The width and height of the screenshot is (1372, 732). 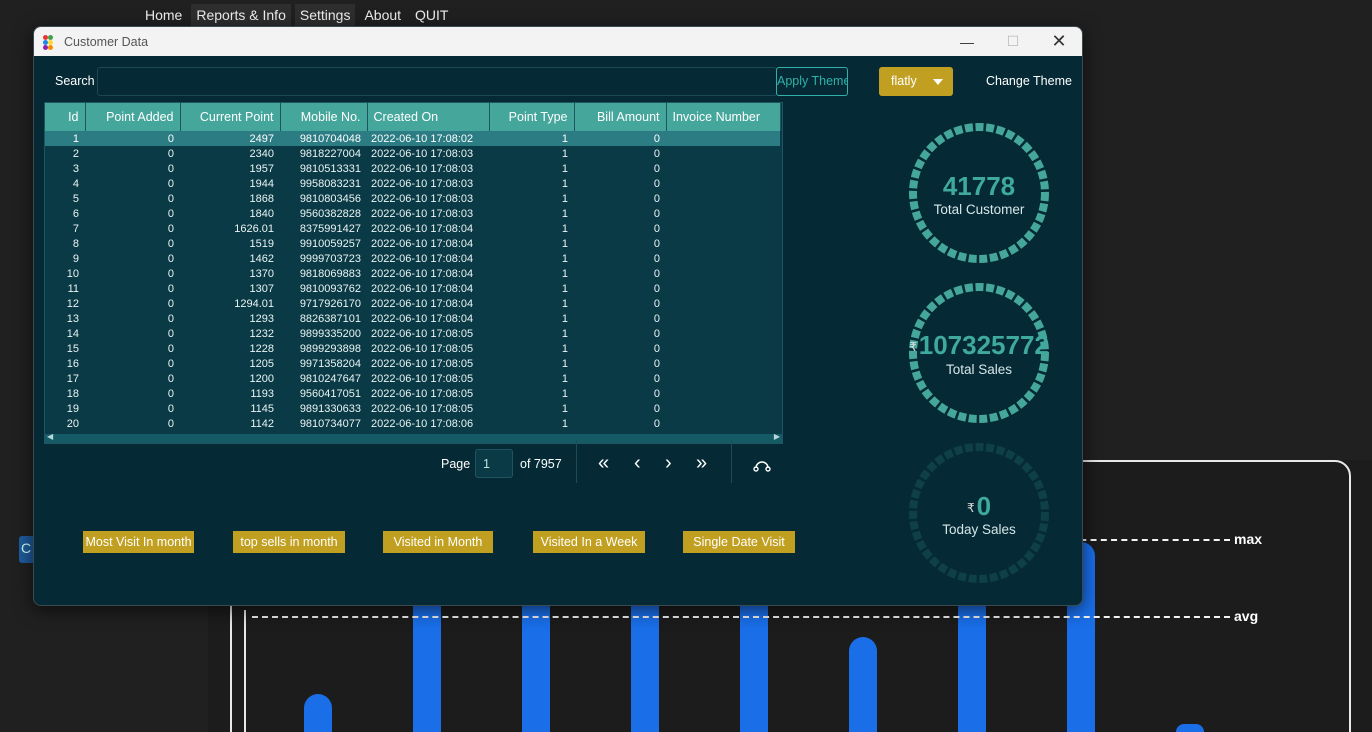 I want to click on menu-quit: QUIT, so click(x=431, y=15).